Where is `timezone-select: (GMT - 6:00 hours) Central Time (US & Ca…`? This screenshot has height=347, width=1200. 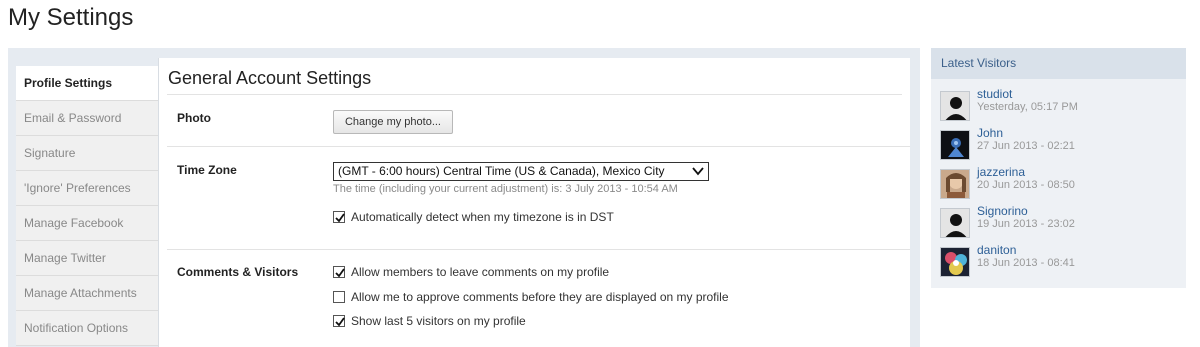 timezone-select: (GMT - 6:00 hours) Central Time (US & Ca… is located at coordinates (521, 171).